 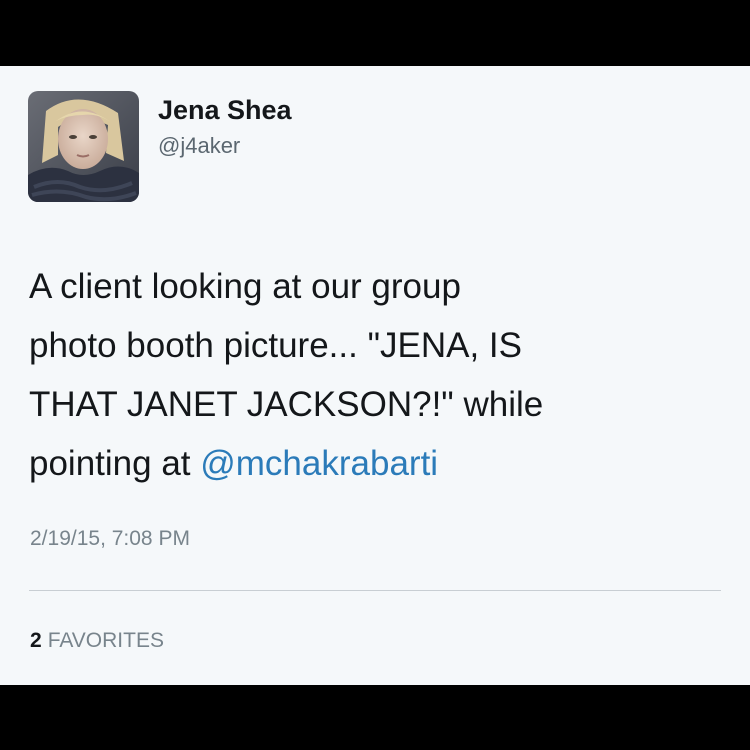 What do you see at coordinates (115, 463) in the screenshot?
I see `tweet-text-fragment: pointing at` at bounding box center [115, 463].